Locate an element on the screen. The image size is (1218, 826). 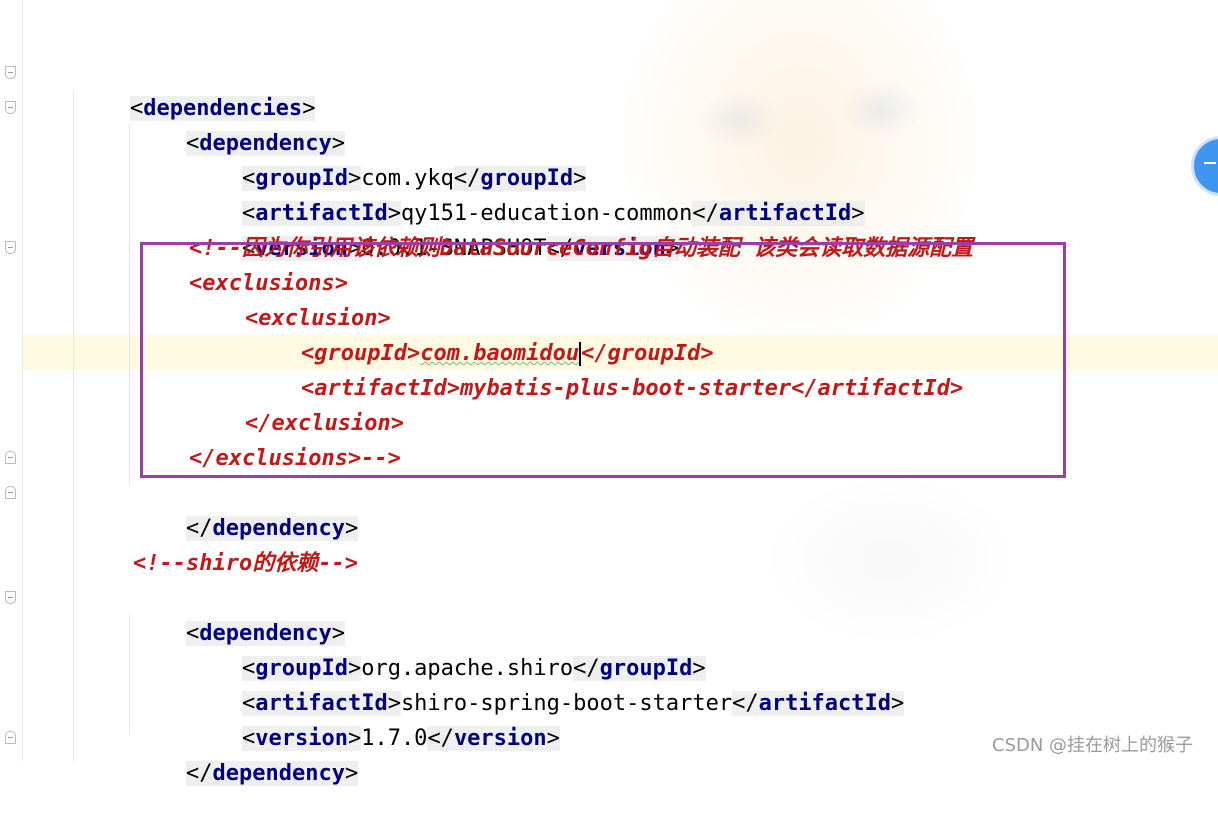
code-line: <dependencies> is located at coordinates (222, 108).